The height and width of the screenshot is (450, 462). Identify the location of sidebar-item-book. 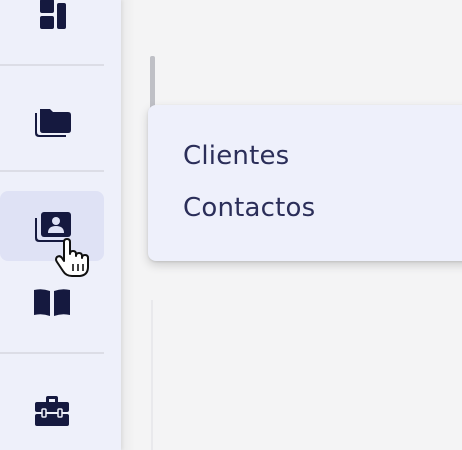
(52, 303).